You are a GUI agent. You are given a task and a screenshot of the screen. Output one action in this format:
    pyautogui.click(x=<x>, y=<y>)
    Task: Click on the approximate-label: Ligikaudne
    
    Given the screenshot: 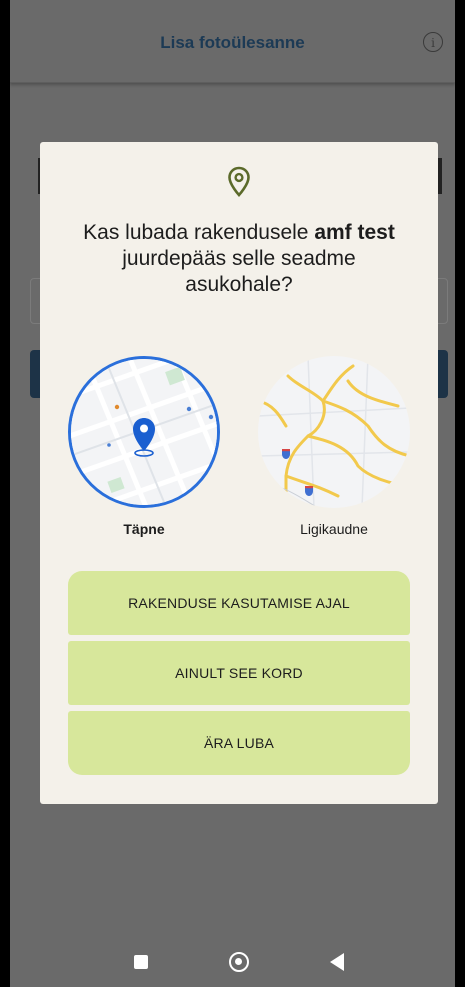 What is the action you would take?
    pyautogui.click(x=334, y=529)
    